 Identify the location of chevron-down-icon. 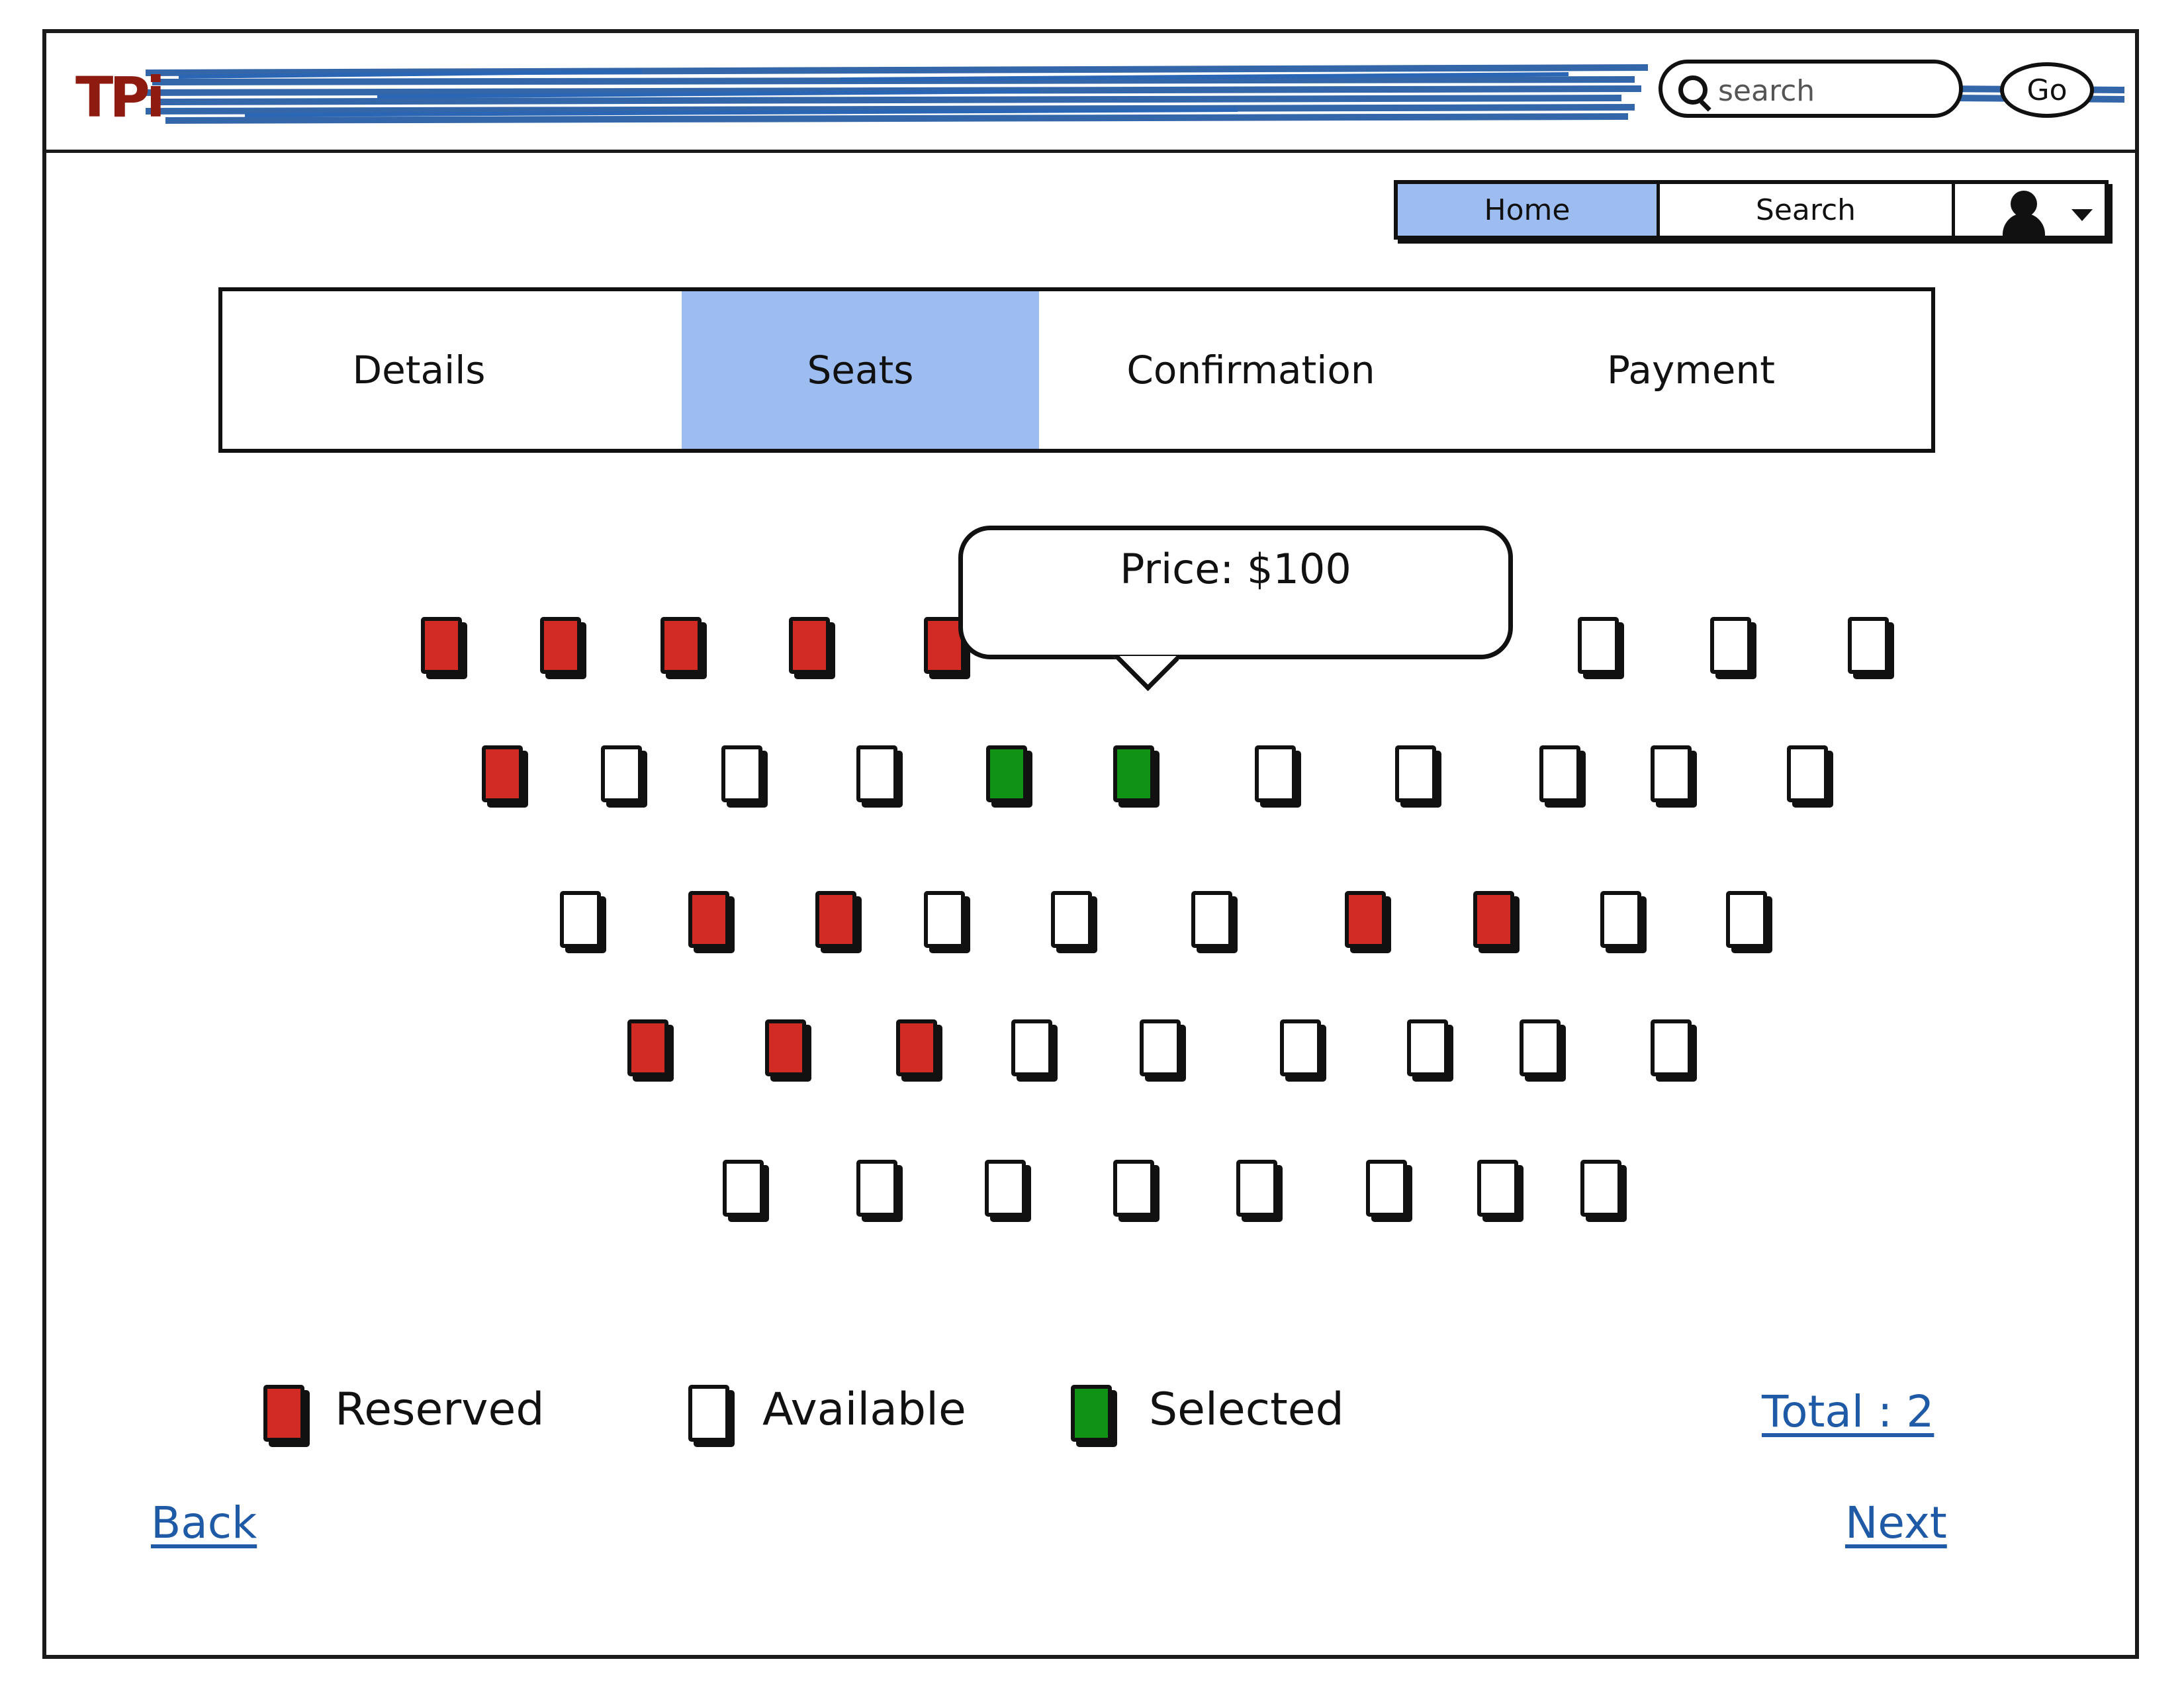
(2082, 215).